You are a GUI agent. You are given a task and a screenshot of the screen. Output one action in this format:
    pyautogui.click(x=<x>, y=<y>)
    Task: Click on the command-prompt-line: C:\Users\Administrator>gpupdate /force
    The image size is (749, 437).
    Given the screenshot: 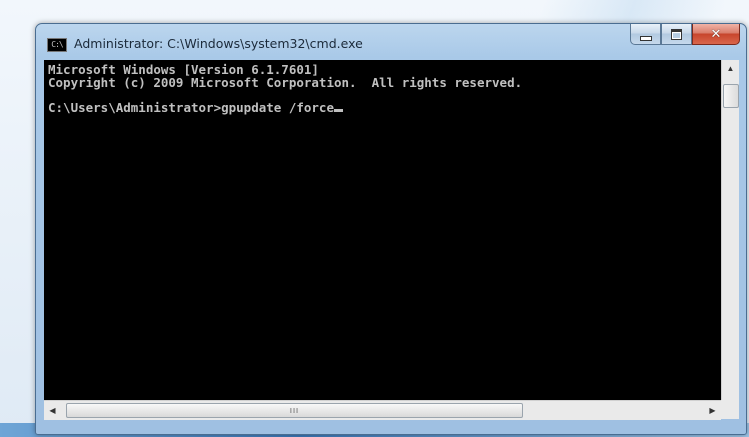 What is the action you would take?
    pyautogui.click(x=191, y=107)
    